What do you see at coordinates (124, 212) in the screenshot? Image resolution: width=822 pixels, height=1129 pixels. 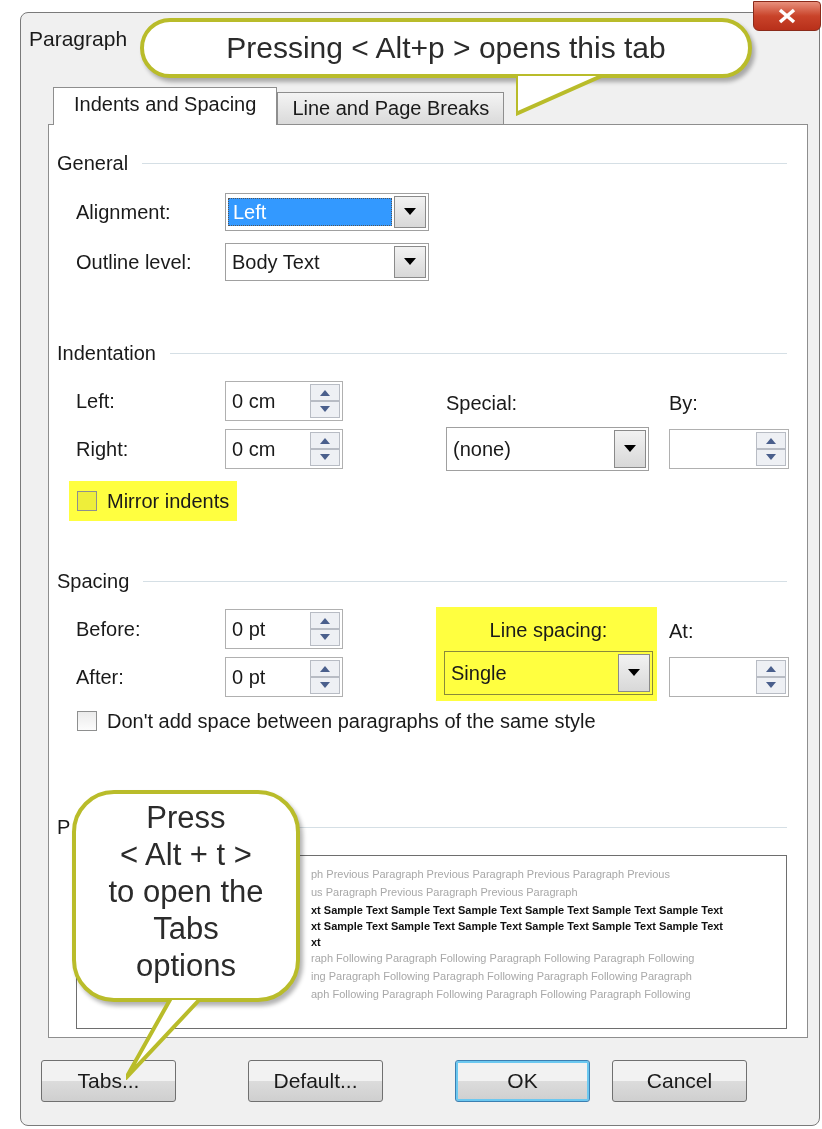 I see `field-label: Alignment:` at bounding box center [124, 212].